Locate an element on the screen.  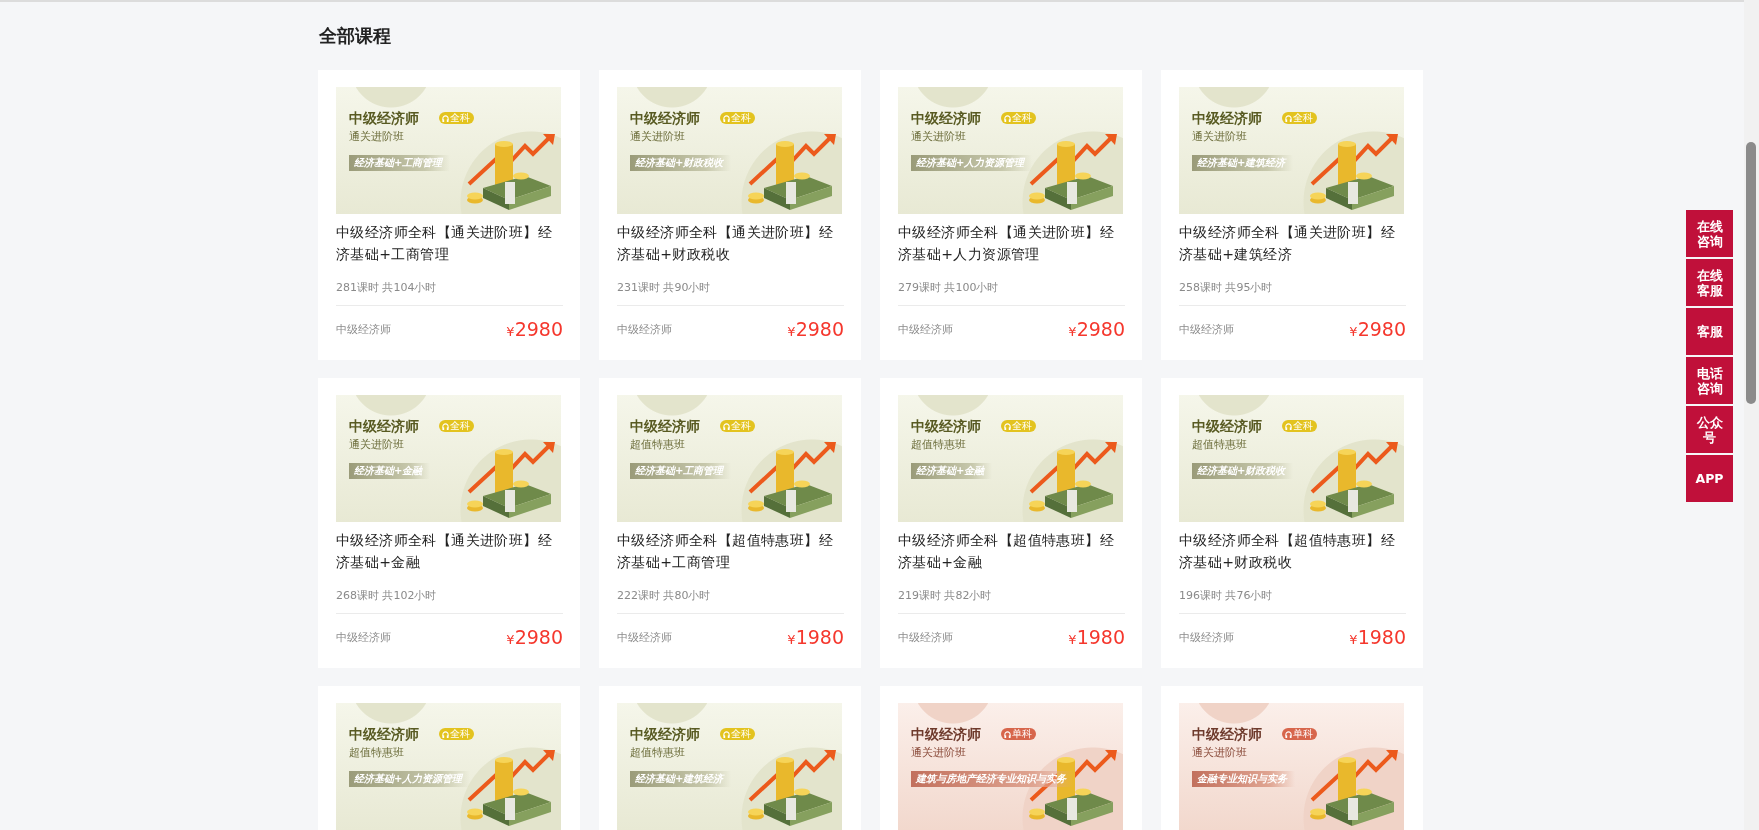
side-button: 公众号 is located at coordinates (1709, 429).